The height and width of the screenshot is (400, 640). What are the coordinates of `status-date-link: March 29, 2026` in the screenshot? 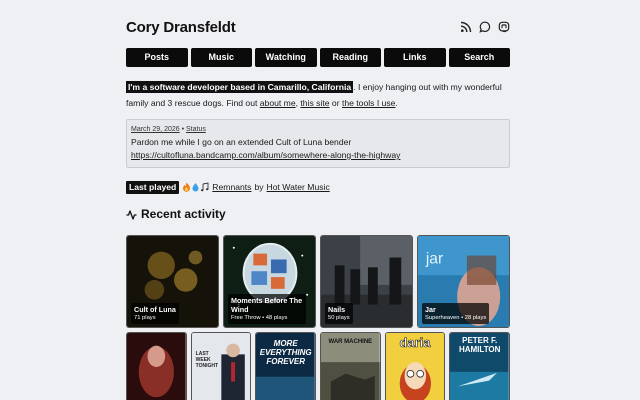 It's located at (155, 129).